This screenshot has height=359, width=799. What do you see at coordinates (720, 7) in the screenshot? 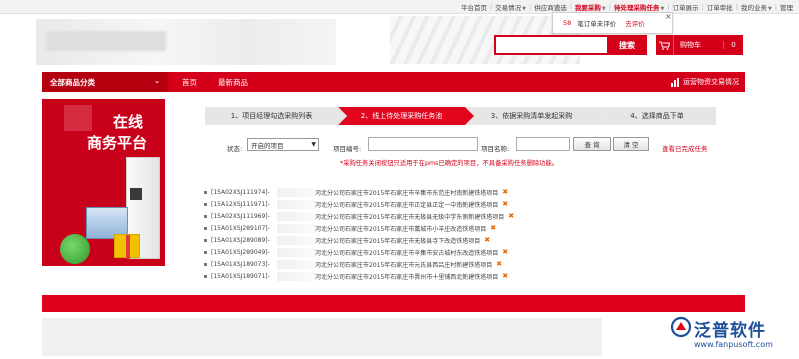
I see `topnav-approval: 订单审批` at bounding box center [720, 7].